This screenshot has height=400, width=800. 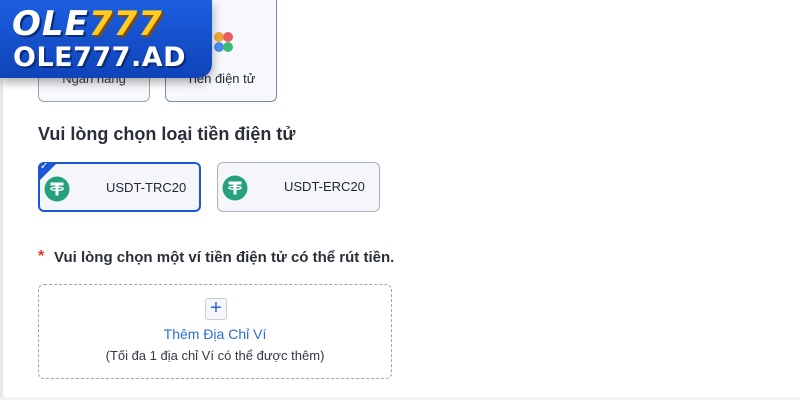 I want to click on check-icon: ✓, so click(x=44, y=166).